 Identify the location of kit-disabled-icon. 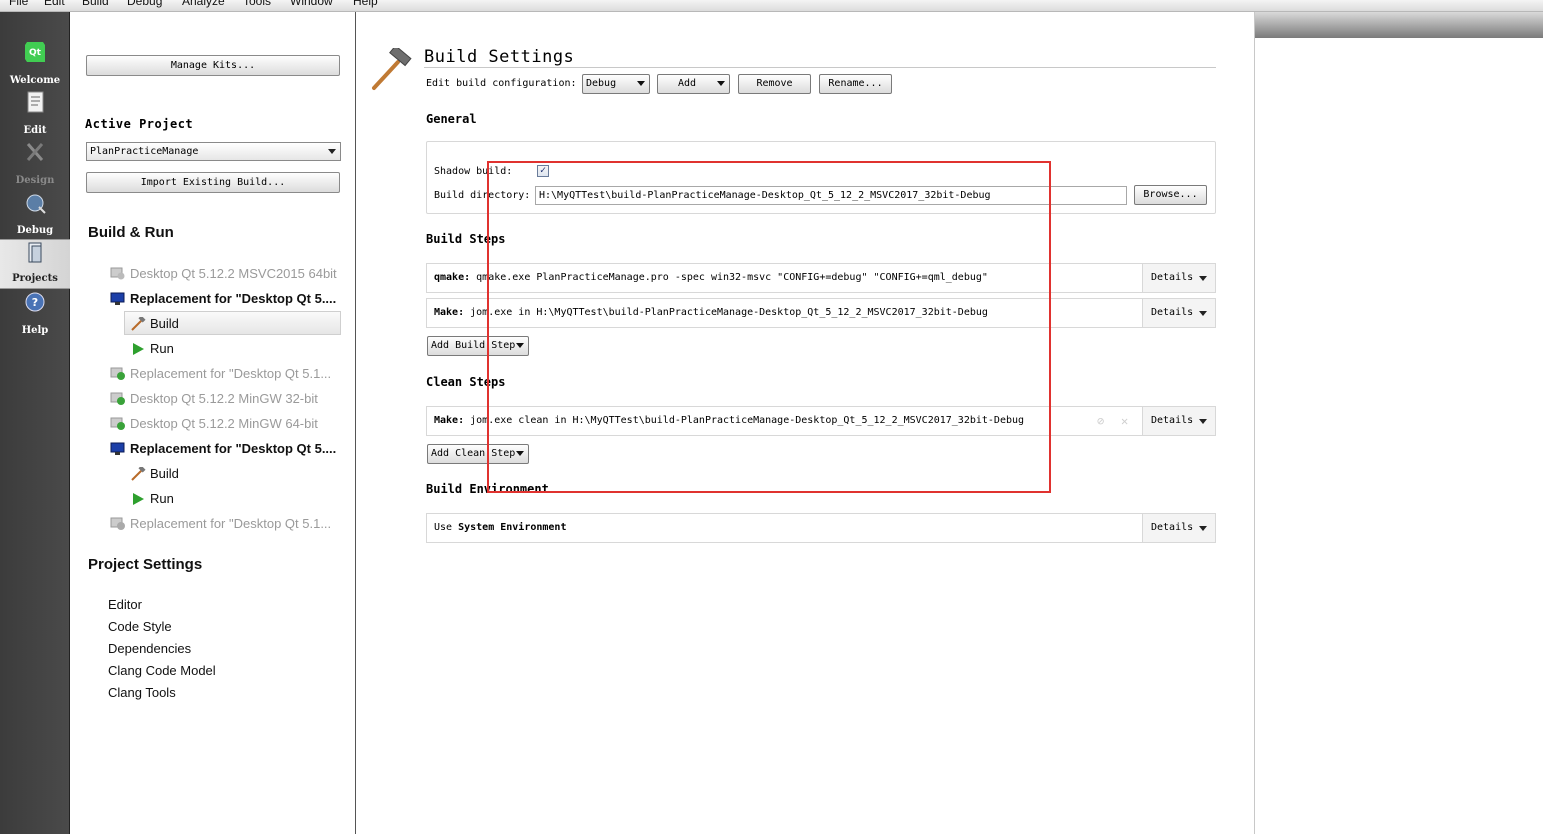
(117, 273).